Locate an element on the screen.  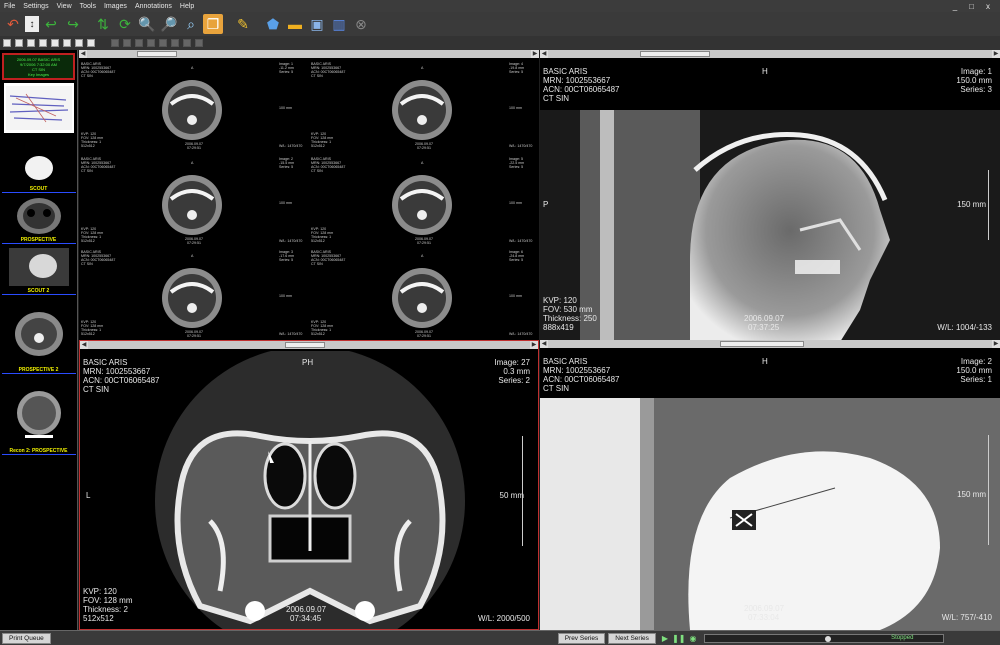
thumbnail-prospective-2: PROSPECTIVE 2 is located at coordinates (38, 338).